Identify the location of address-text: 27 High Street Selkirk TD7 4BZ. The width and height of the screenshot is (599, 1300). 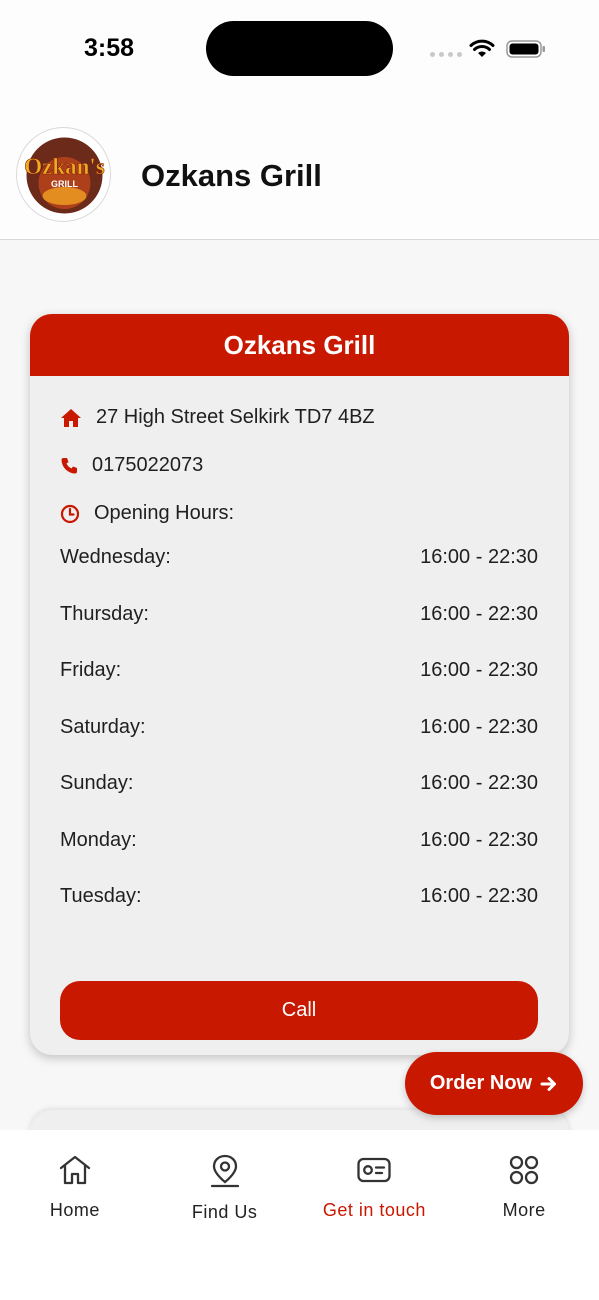
(235, 417).